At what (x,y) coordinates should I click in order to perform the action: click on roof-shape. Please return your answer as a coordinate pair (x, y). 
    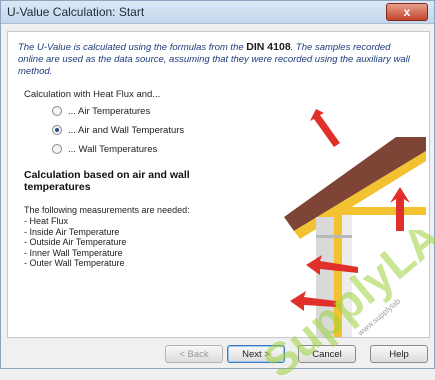
    Looking at the image, I should click on (355, 184).